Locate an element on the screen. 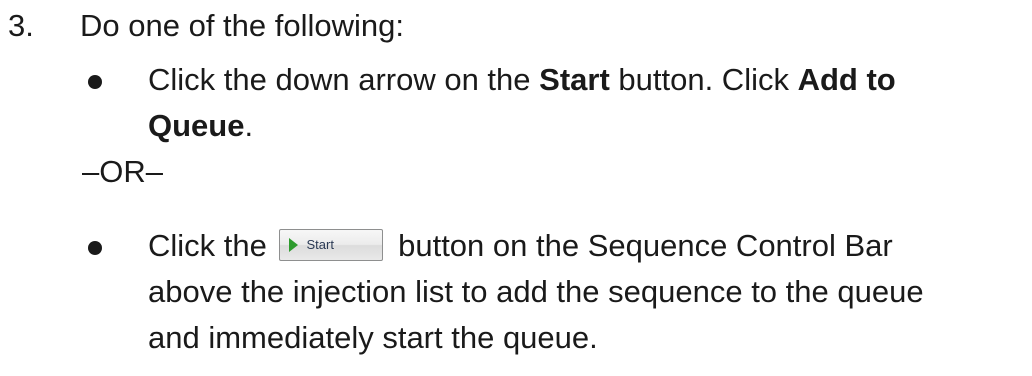  option-1-line-2: Queue. is located at coordinates (200, 126).